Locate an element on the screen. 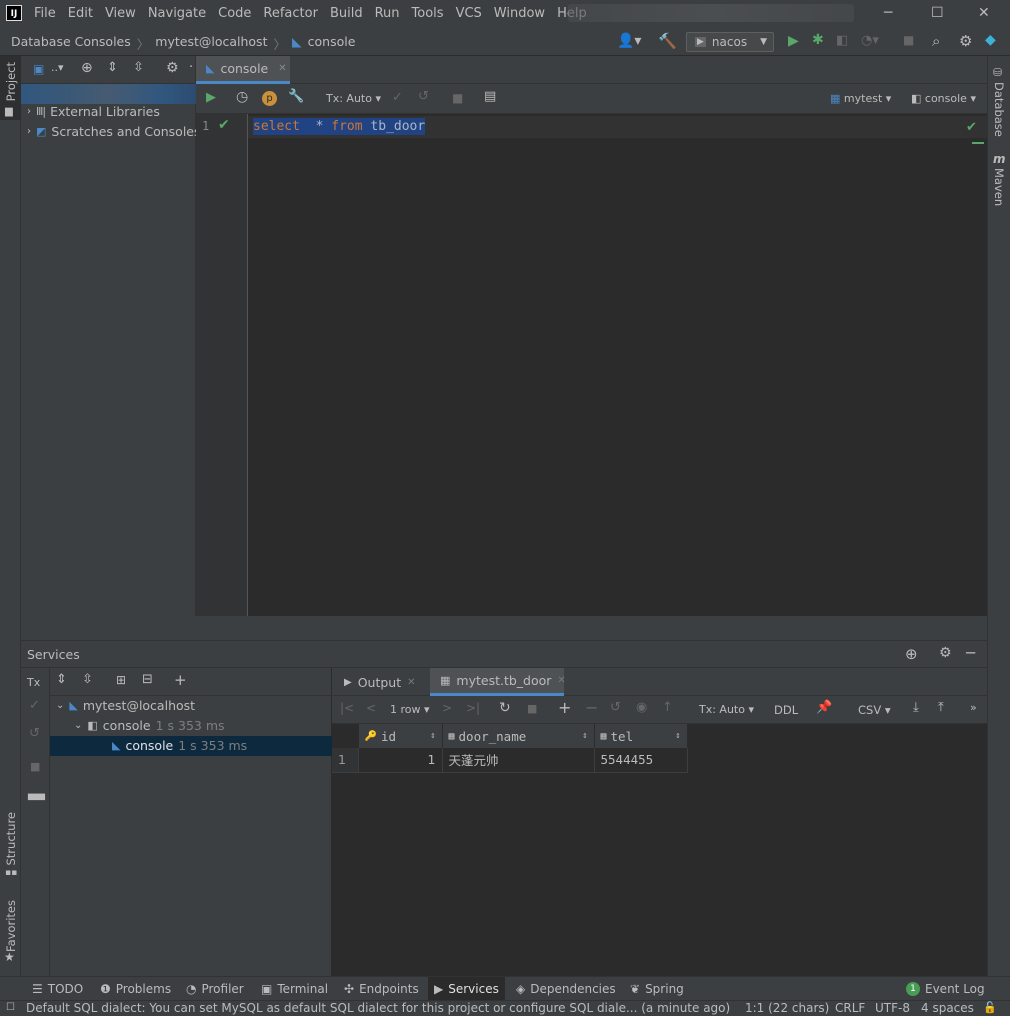 The image size is (1010, 1016). tool-window-todo: ☰ TODO is located at coordinates (57, 989).